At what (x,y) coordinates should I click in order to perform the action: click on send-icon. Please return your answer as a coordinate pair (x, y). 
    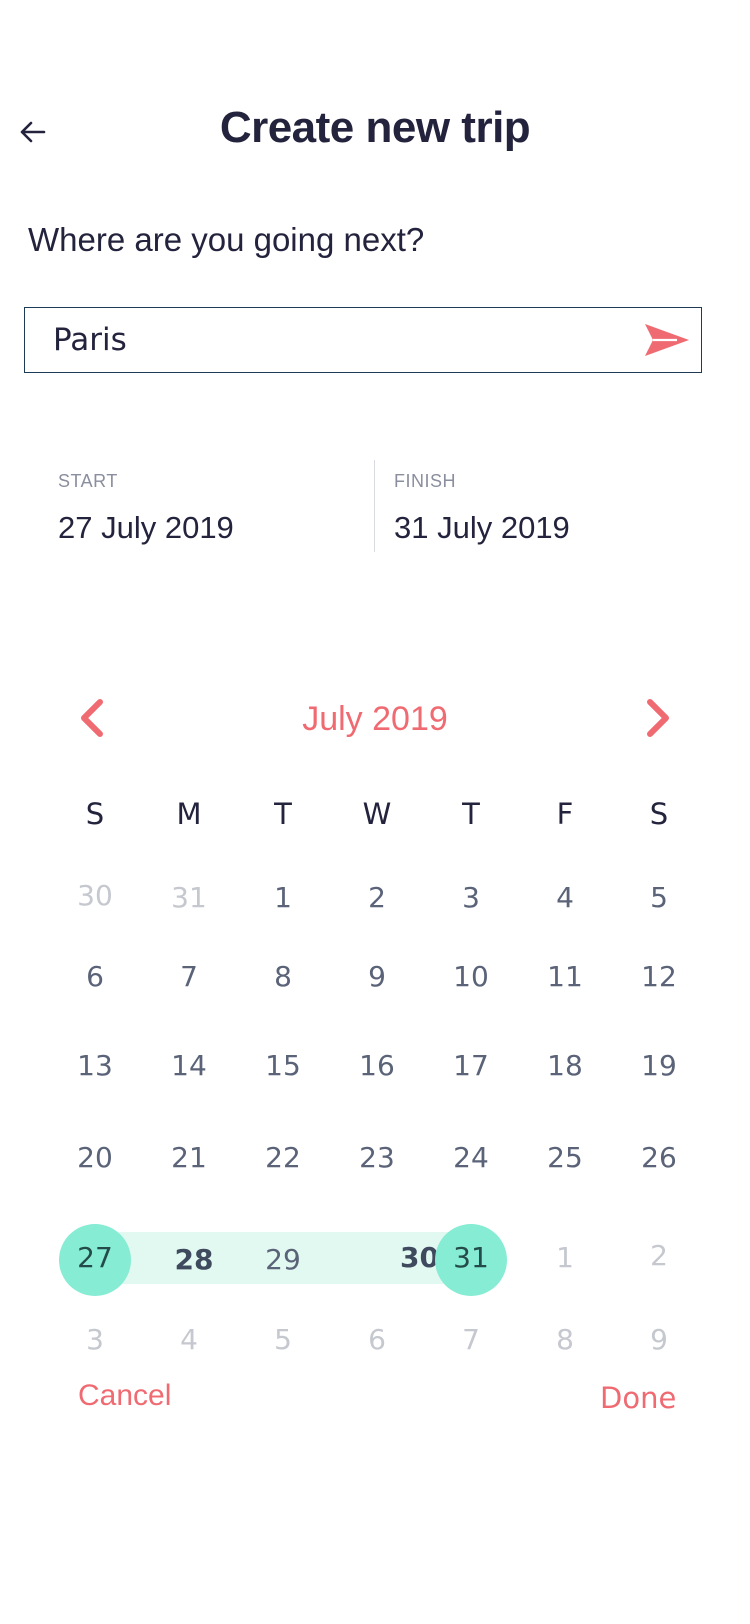
    Looking at the image, I should click on (667, 340).